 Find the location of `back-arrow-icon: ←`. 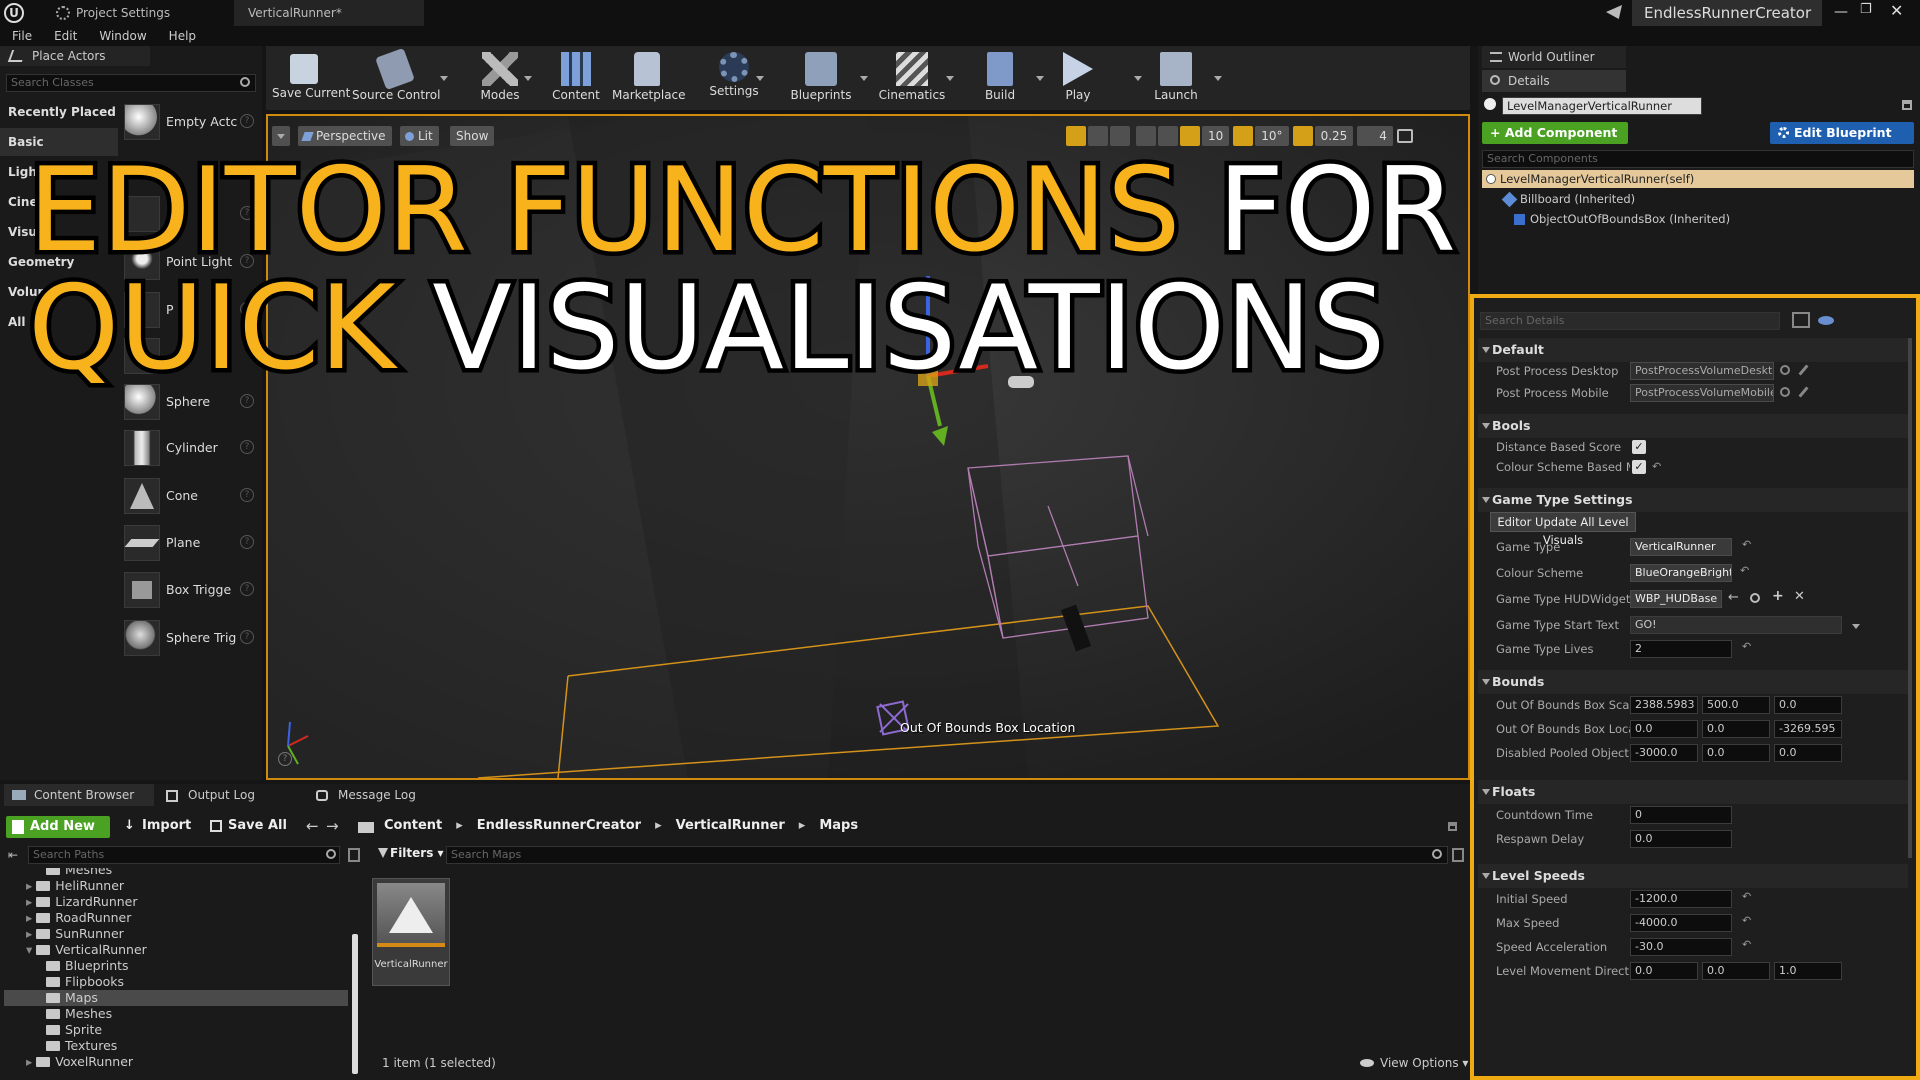

back-arrow-icon: ← is located at coordinates (312, 826).